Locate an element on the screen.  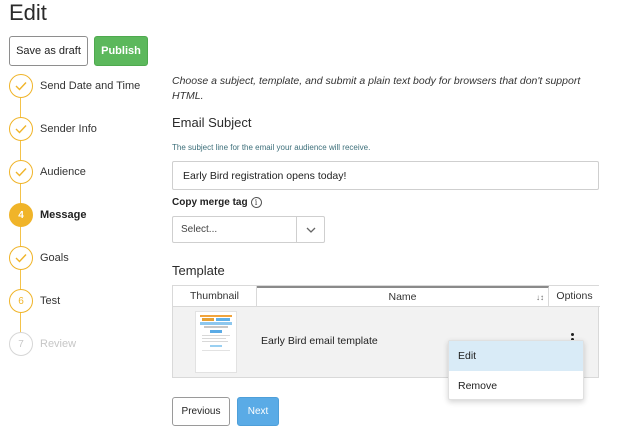
step-sender-info: Sender Info is located at coordinates (53, 129).